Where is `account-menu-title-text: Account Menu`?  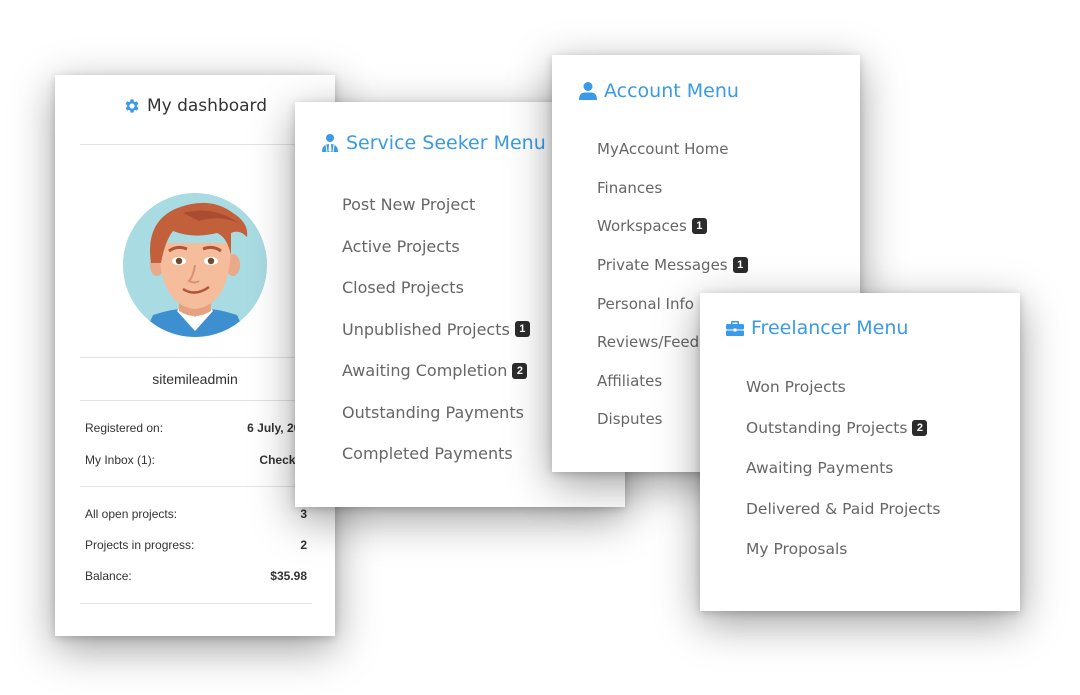
account-menu-title-text: Account Menu is located at coordinates (671, 91).